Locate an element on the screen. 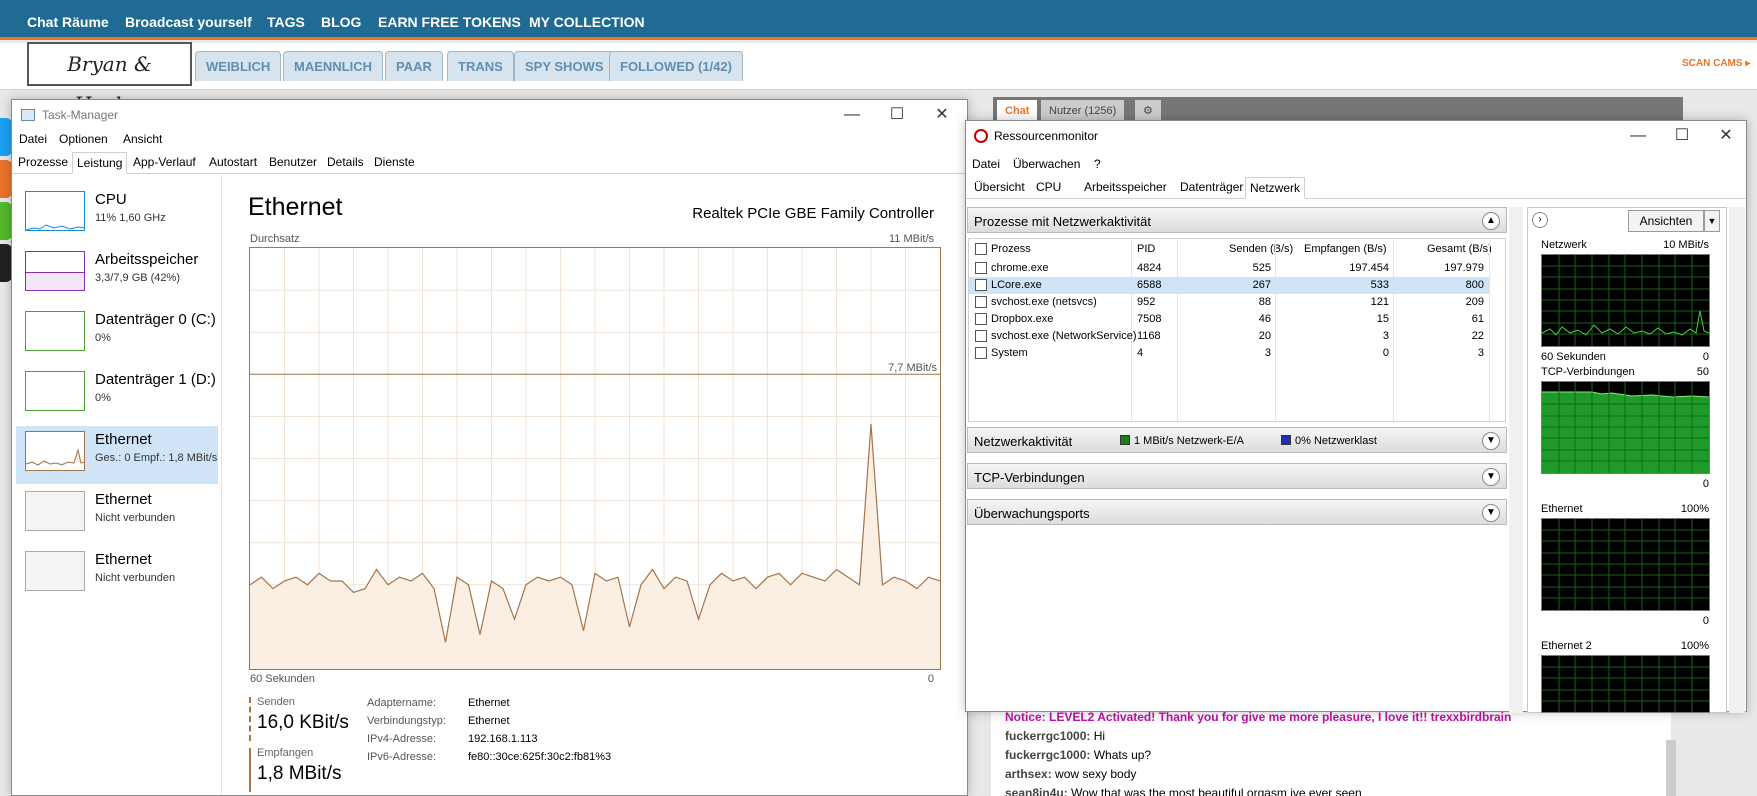 The width and height of the screenshot is (1757, 796). tab-prozesse: Prozesse is located at coordinates (43, 163).